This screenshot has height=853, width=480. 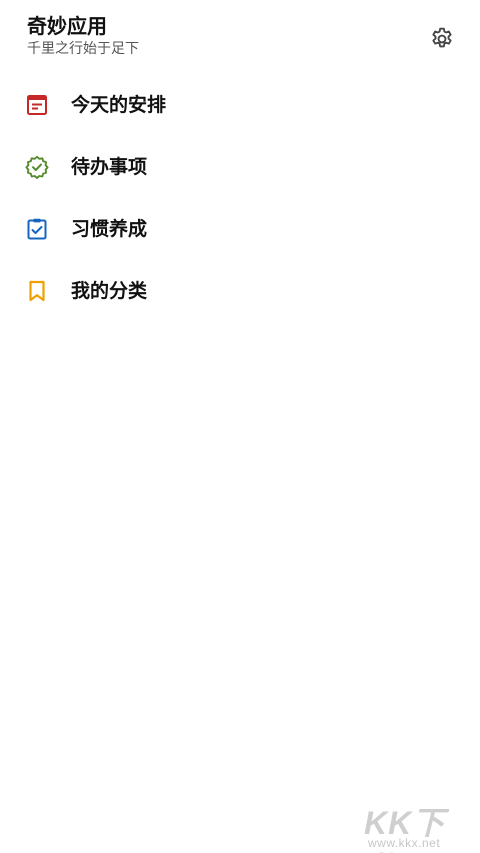 I want to click on bookmark-icon, so click(x=37, y=291).